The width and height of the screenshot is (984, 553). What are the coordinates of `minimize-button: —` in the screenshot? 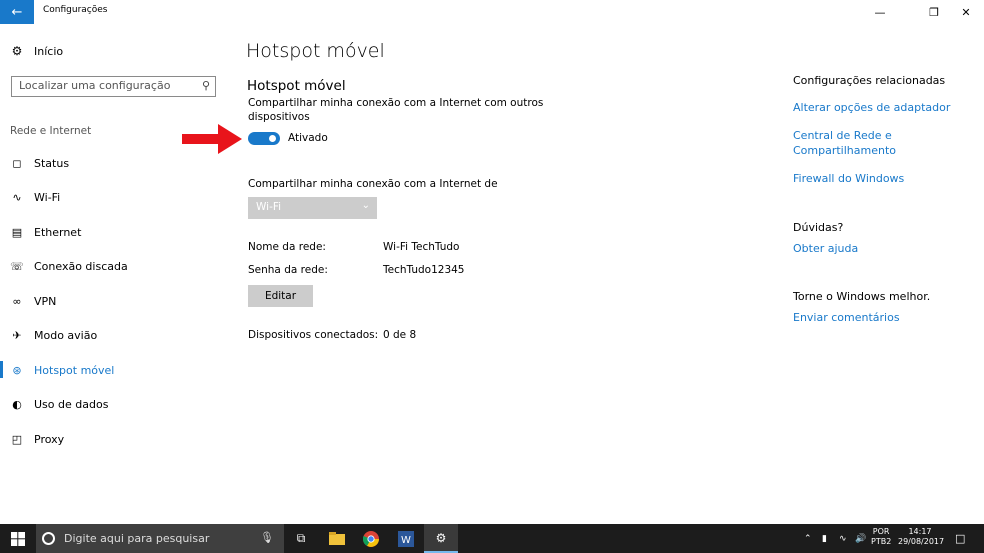 It's located at (880, 12).